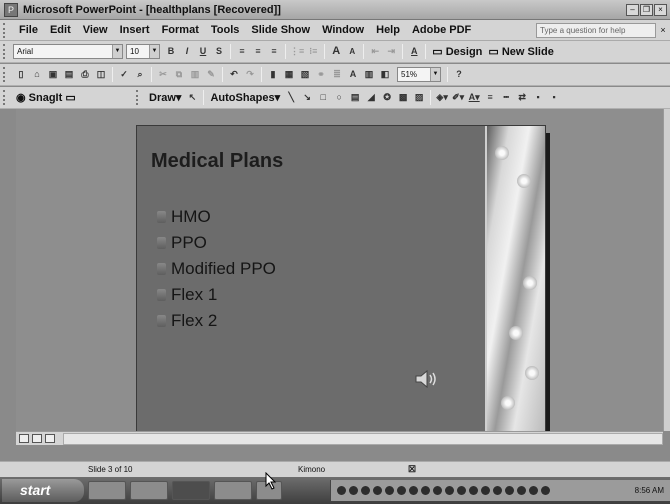 This screenshot has height=504, width=670. What do you see at coordinates (11, 9) in the screenshot?
I see `powerpoint-icon: P` at bounding box center [11, 9].